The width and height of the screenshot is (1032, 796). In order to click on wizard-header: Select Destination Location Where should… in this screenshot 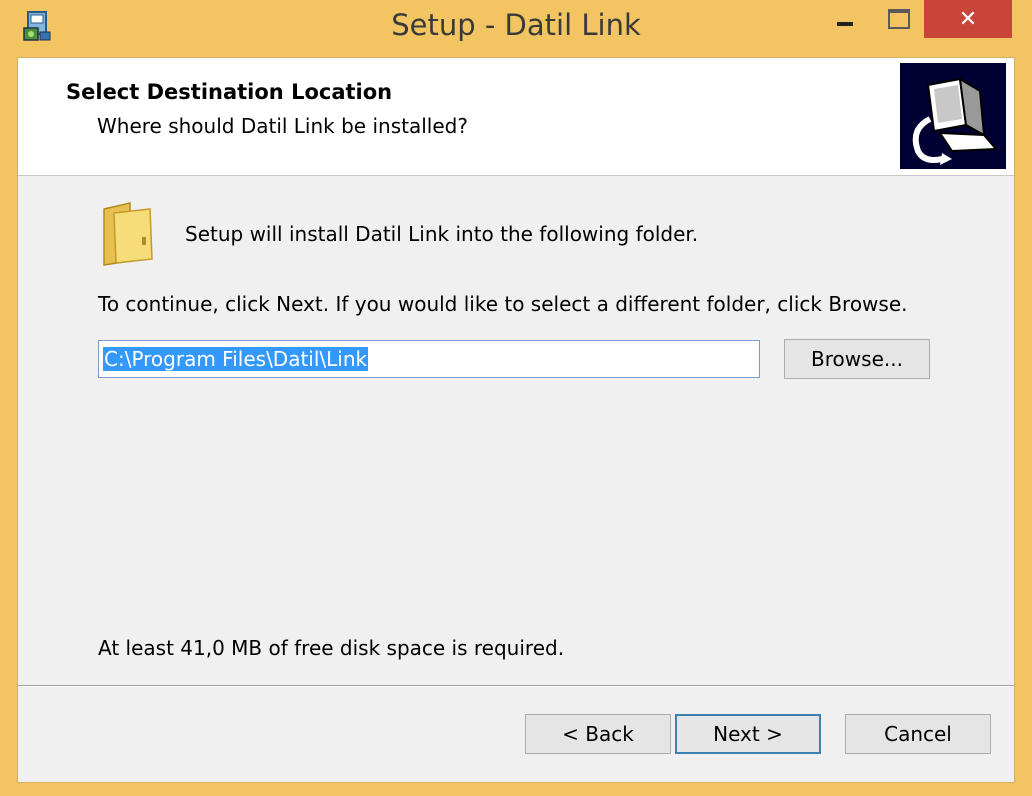, I will do `click(516, 117)`.